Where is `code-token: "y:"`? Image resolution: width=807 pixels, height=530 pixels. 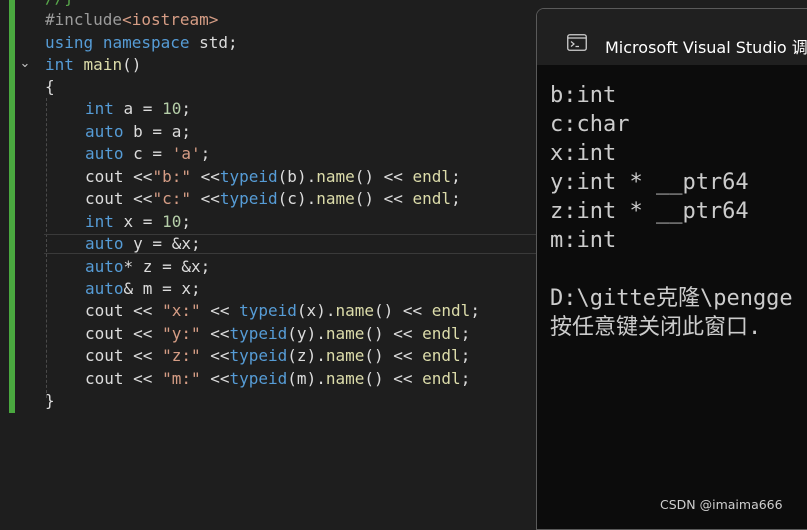 code-token: "y:" is located at coordinates (181, 333).